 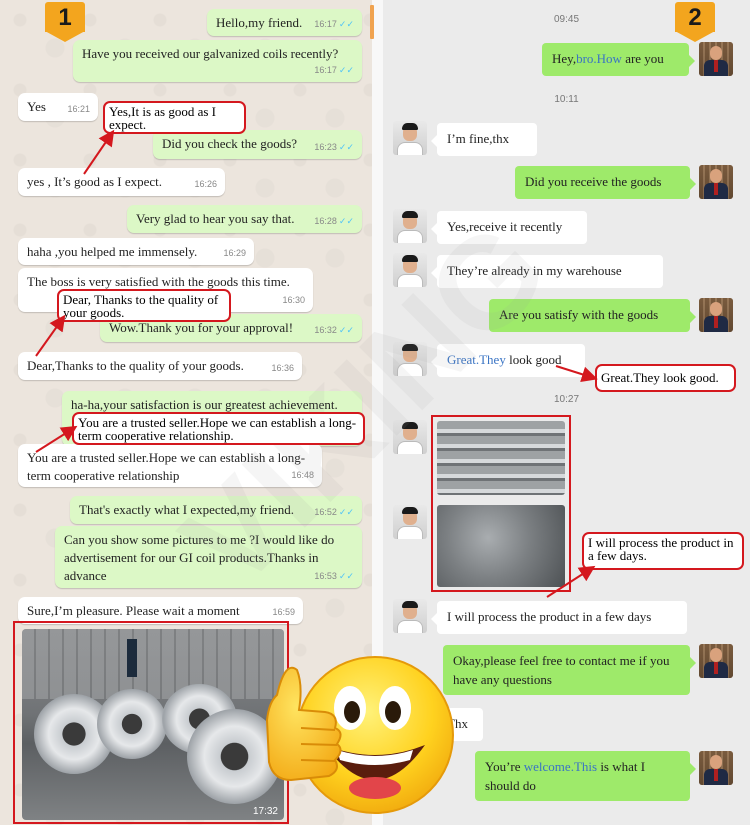 I want to click on thumbs-up-emoji-icon, so click(x=359, y=735).